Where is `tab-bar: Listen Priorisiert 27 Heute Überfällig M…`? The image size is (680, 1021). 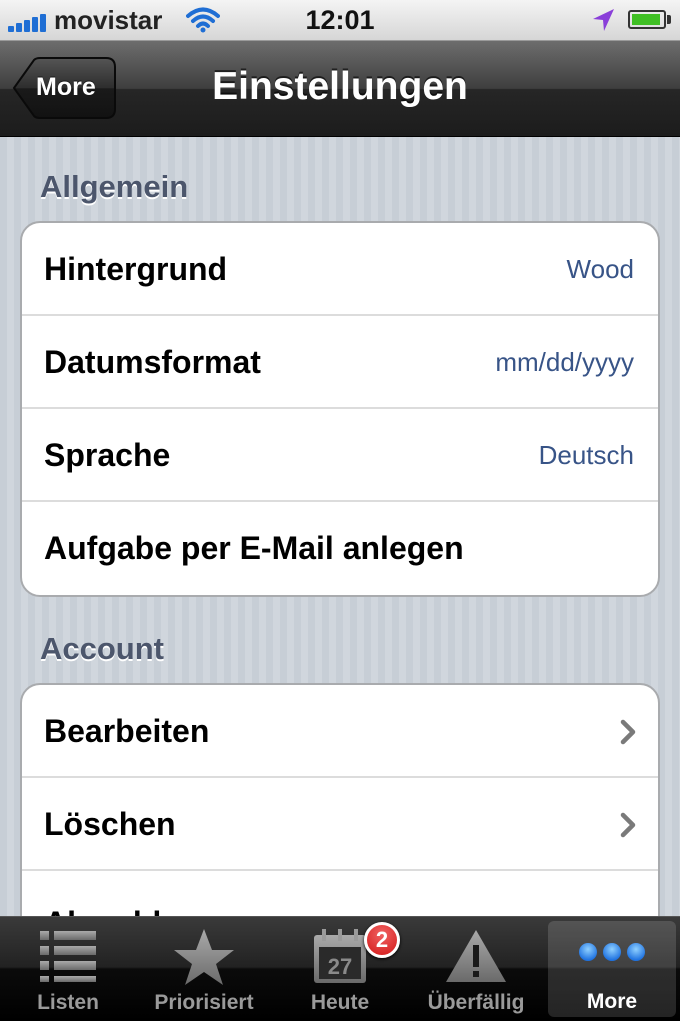 tab-bar: Listen Priorisiert 27 Heute Überfällig M… is located at coordinates (340, 968).